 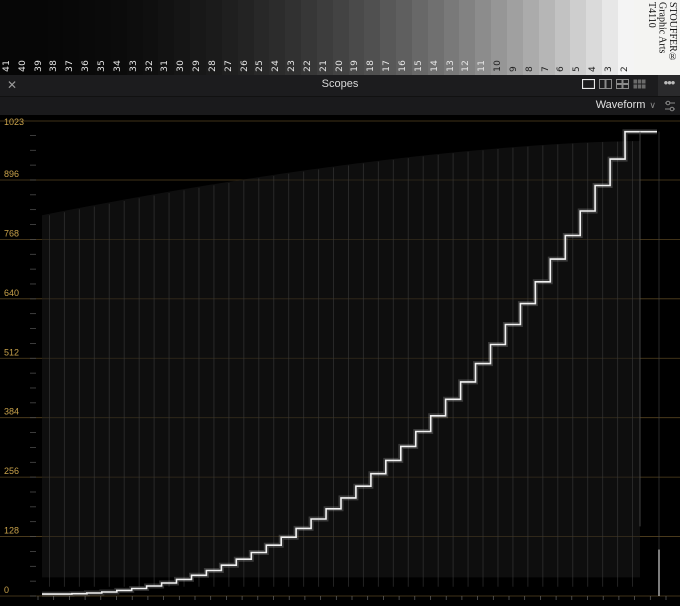 I want to click on wedge-step: 30, so click(x=182, y=37).